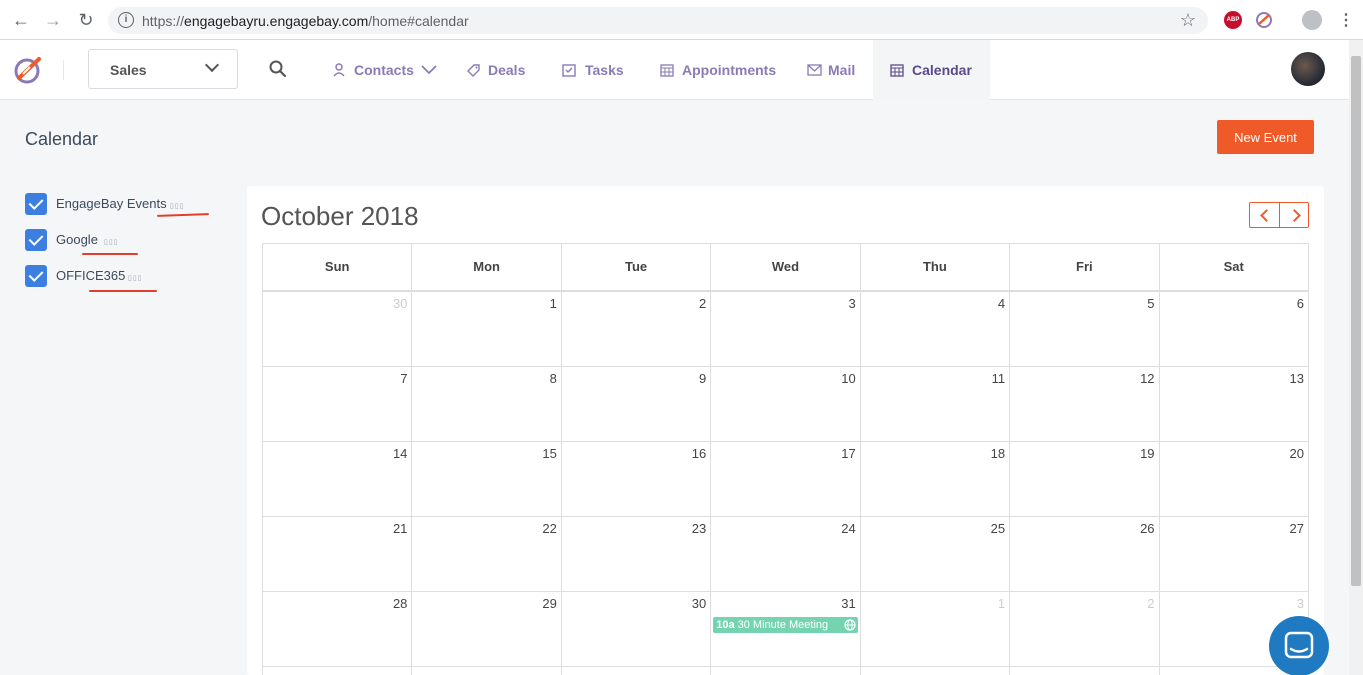 The image size is (1363, 675). Describe the element at coordinates (936, 479) in the screenshot. I see `day-cell: 18` at that location.